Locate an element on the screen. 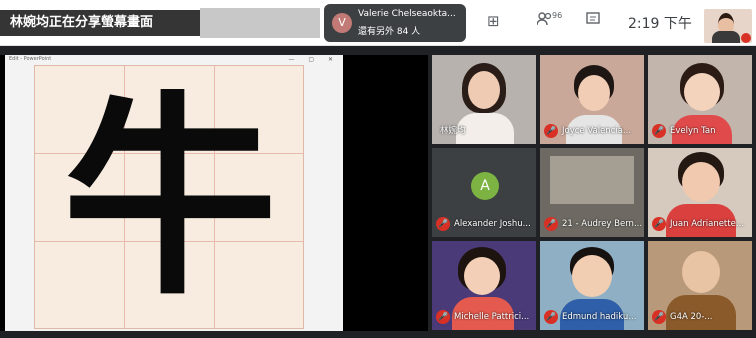 This screenshot has height=338, width=756. participant-count: 96 is located at coordinates (557, 15).